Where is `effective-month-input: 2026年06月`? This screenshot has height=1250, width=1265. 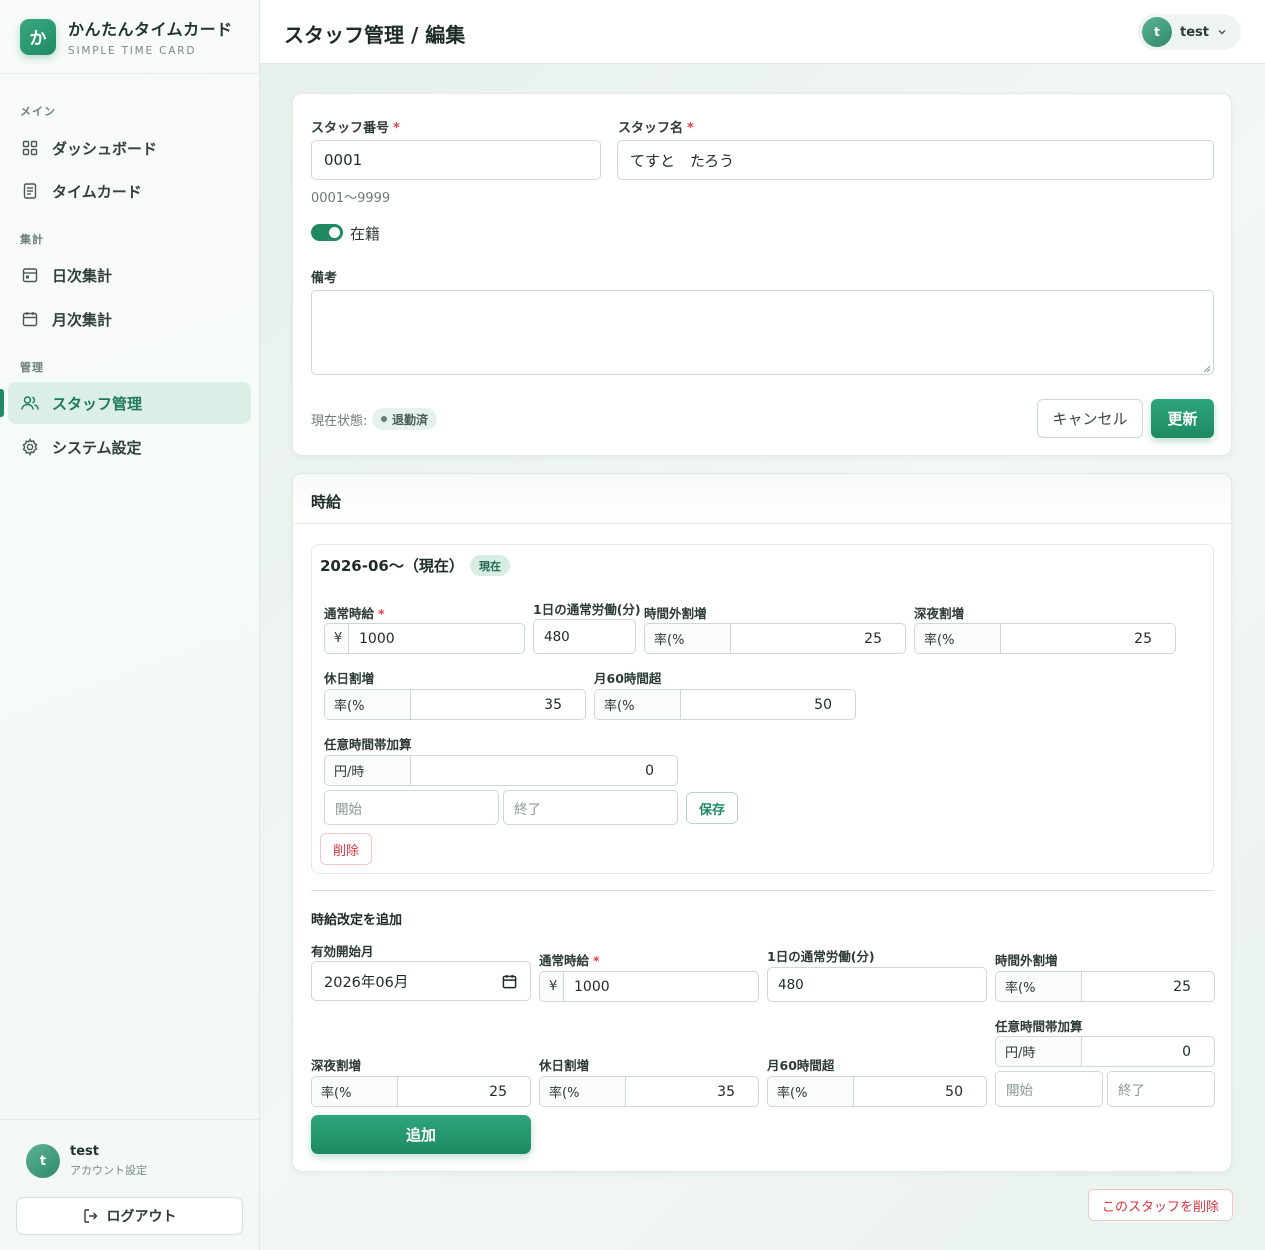
effective-month-input: 2026年06月 is located at coordinates (421, 981).